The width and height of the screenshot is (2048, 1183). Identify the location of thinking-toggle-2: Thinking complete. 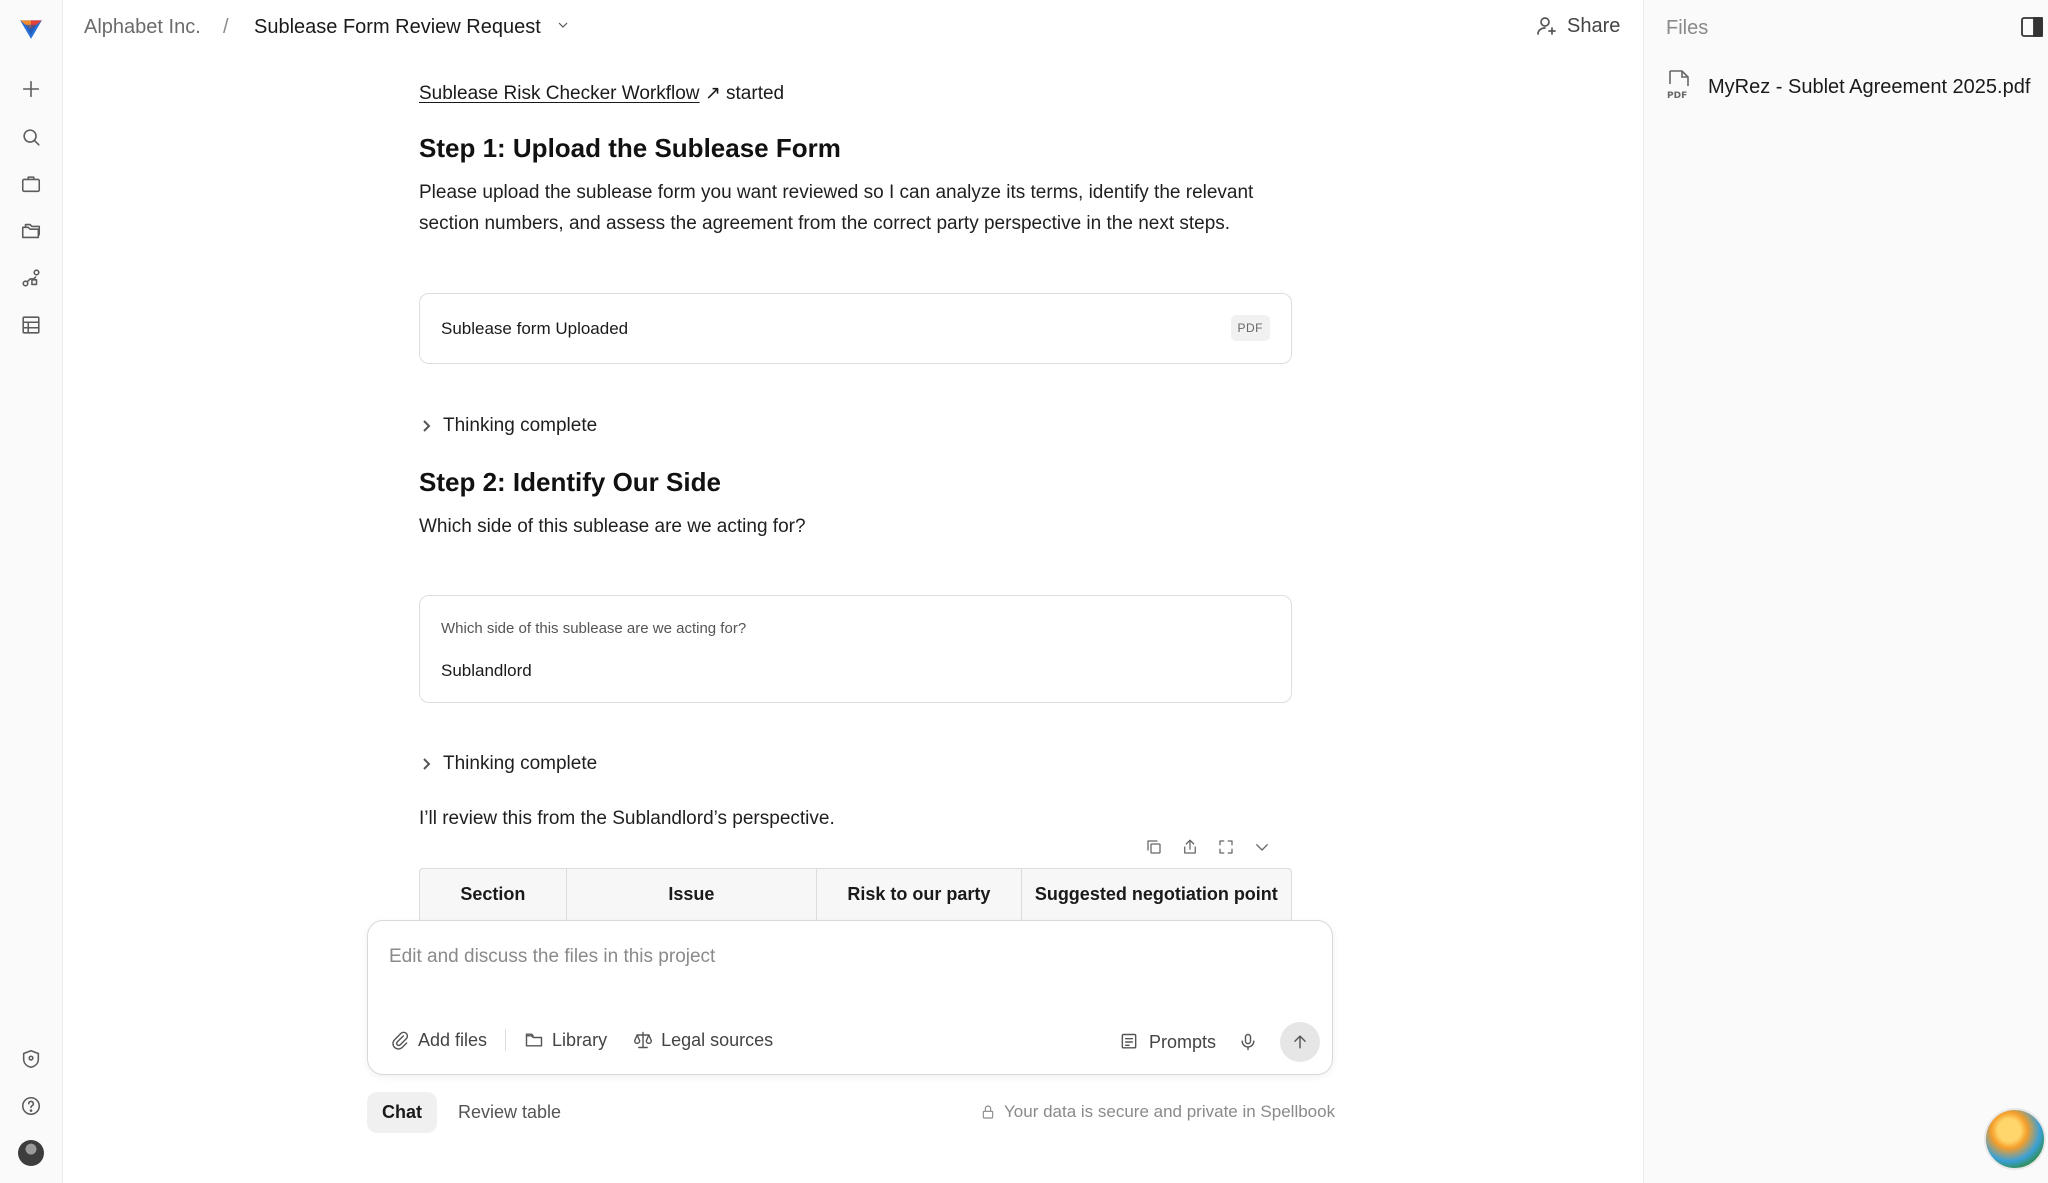
(508, 764).